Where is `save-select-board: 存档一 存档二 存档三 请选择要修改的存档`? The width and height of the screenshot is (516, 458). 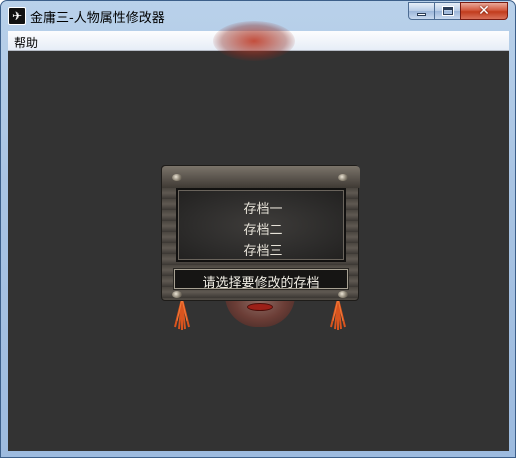
save-select-board: 存档一 存档二 存档三 请选择要修改的存档 is located at coordinates (260, 250).